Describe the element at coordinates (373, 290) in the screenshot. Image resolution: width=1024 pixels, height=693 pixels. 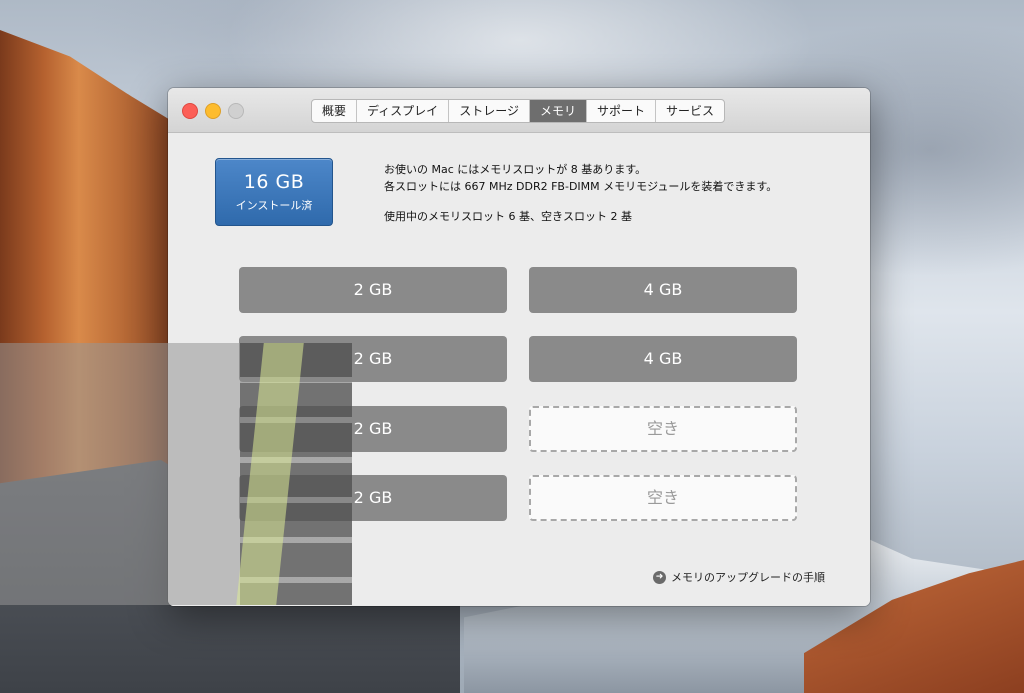
I see `memory-slot: 2 GB` at that location.